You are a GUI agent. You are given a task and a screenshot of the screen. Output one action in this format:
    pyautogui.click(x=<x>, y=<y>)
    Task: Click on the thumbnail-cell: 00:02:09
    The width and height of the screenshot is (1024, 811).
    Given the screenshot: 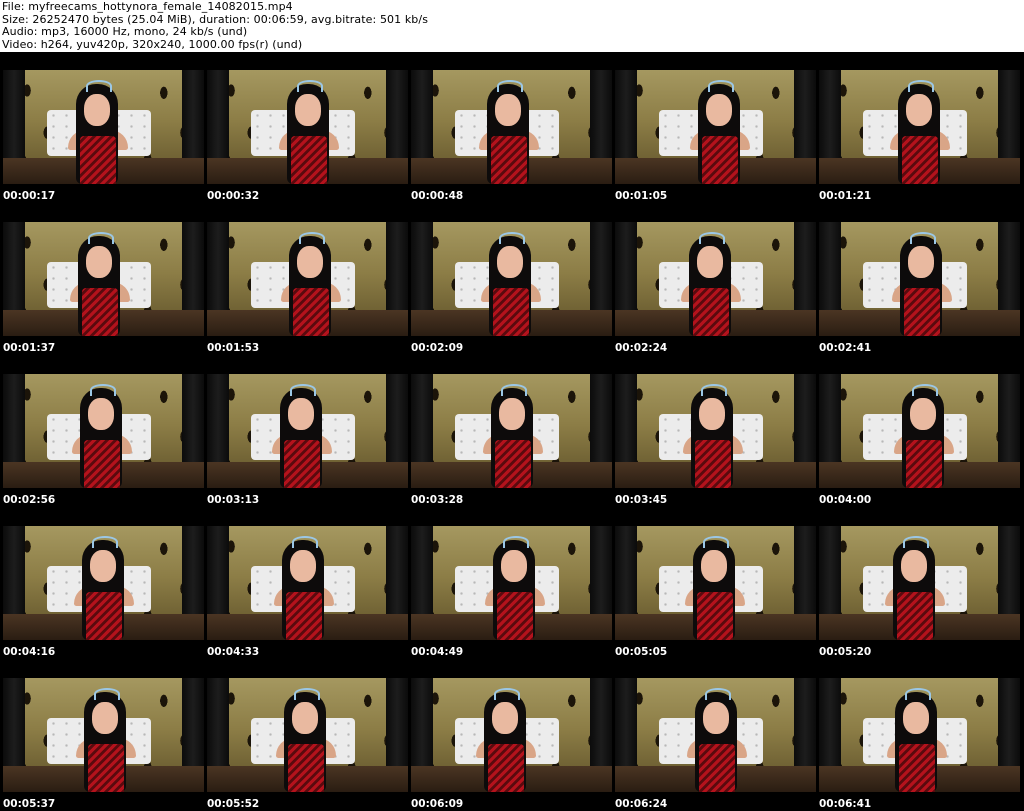 What is the action you would take?
    pyautogui.click(x=510, y=279)
    